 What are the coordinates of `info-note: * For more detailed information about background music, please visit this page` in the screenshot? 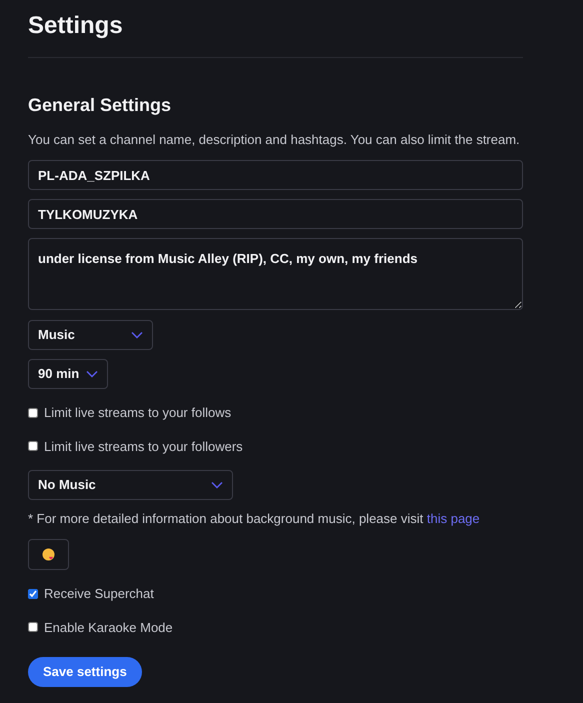 It's located at (254, 519).